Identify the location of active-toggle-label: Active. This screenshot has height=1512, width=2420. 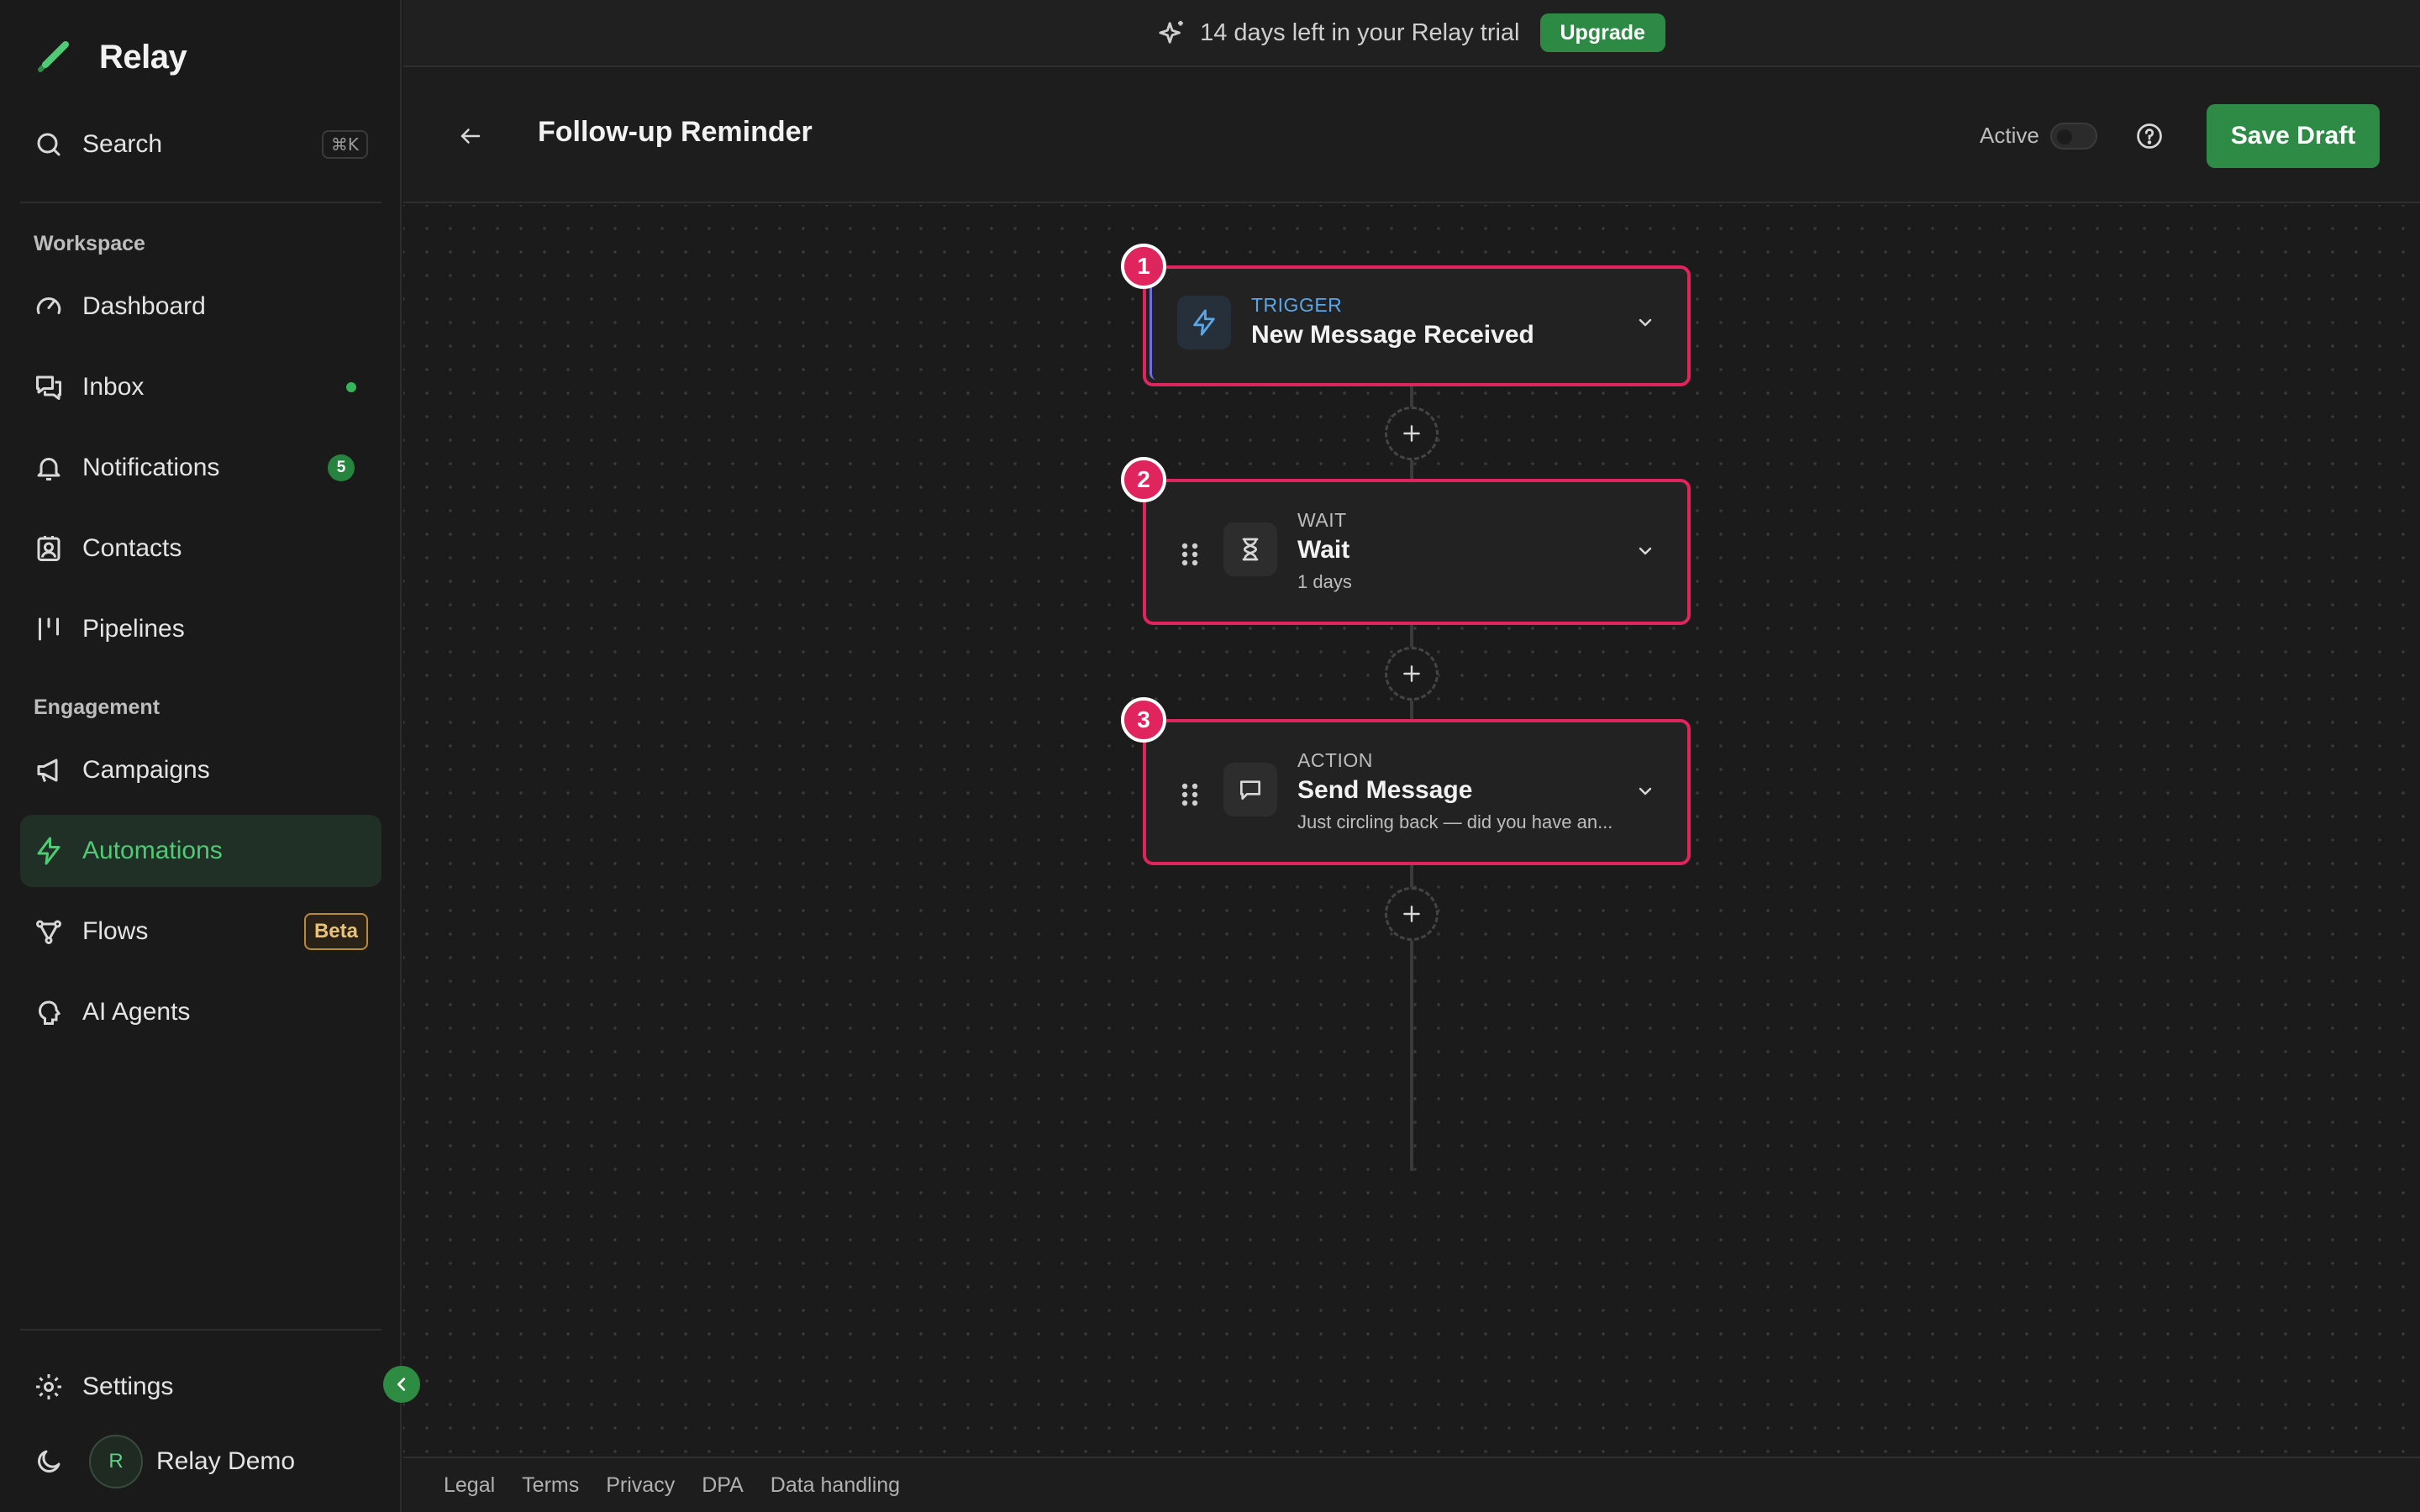
(2009, 135).